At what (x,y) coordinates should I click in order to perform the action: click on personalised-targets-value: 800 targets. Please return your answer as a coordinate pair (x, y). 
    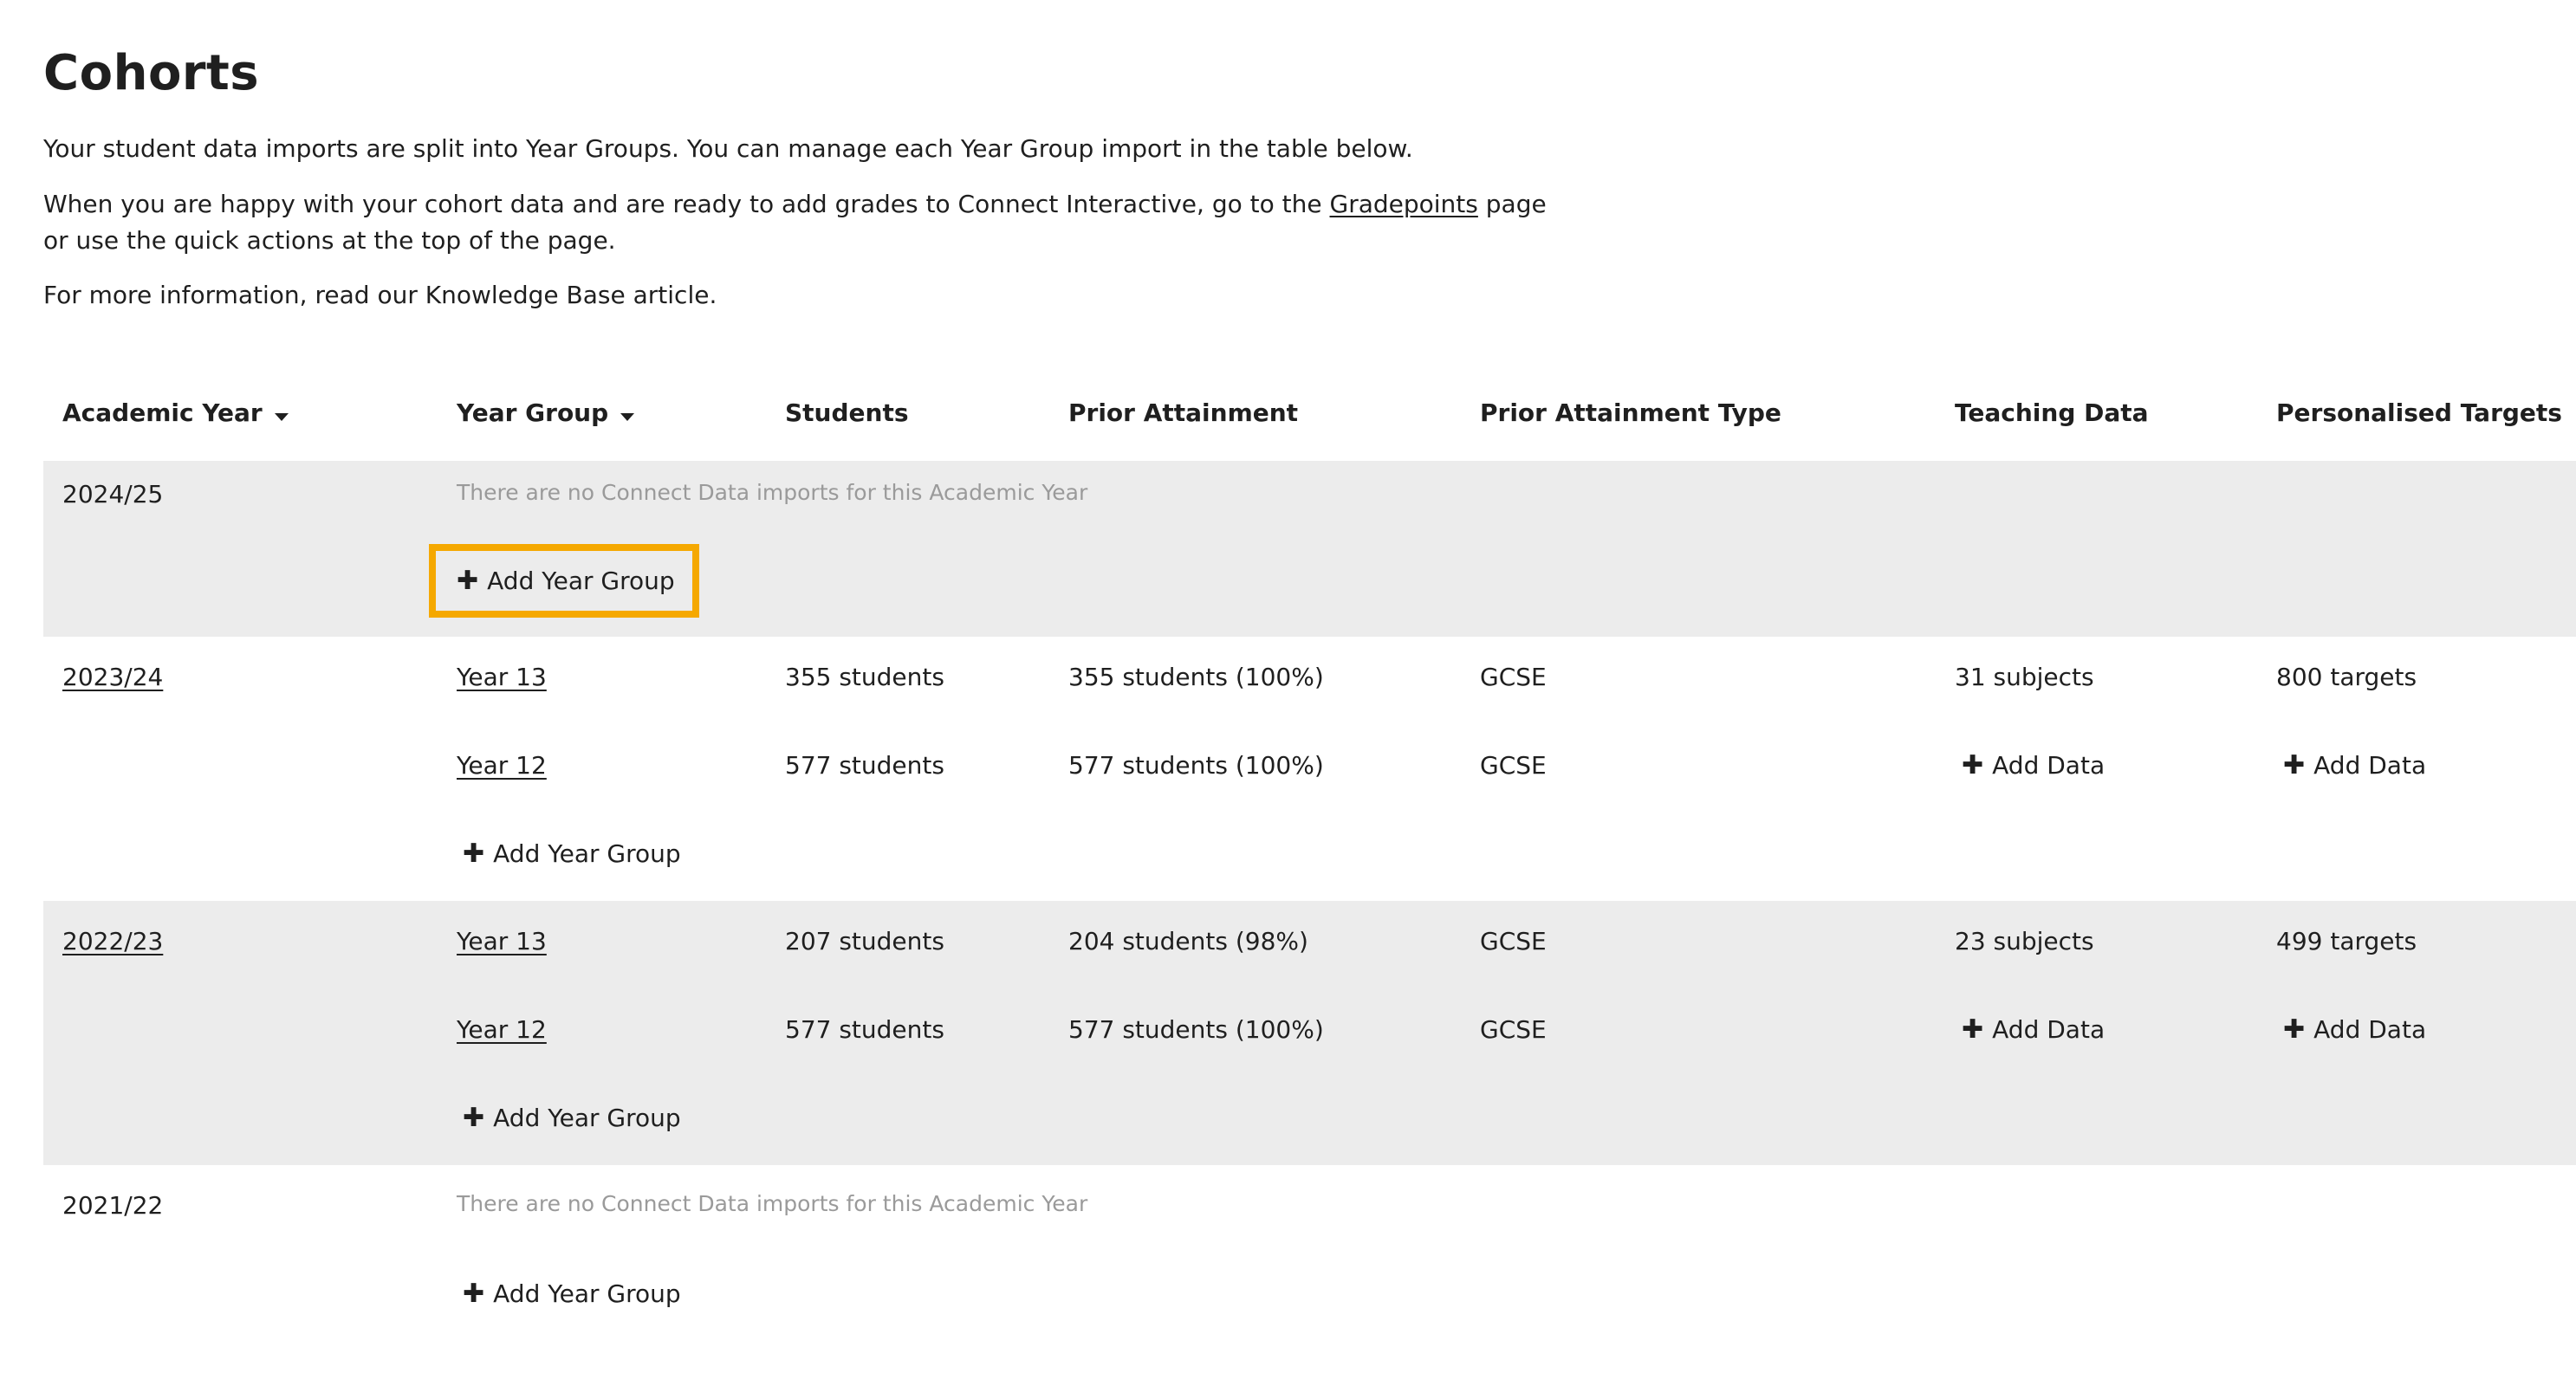
    Looking at the image, I should click on (2347, 677).